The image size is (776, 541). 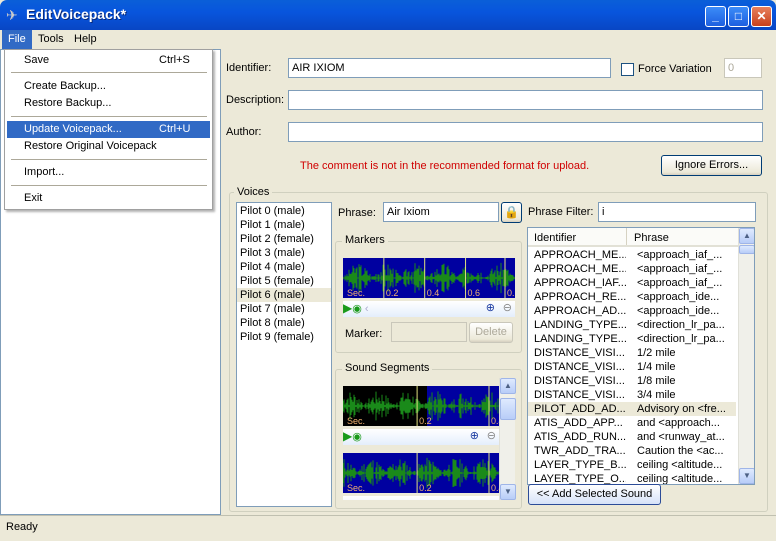 I want to click on menu-item-exit: Exit, so click(x=108, y=198).